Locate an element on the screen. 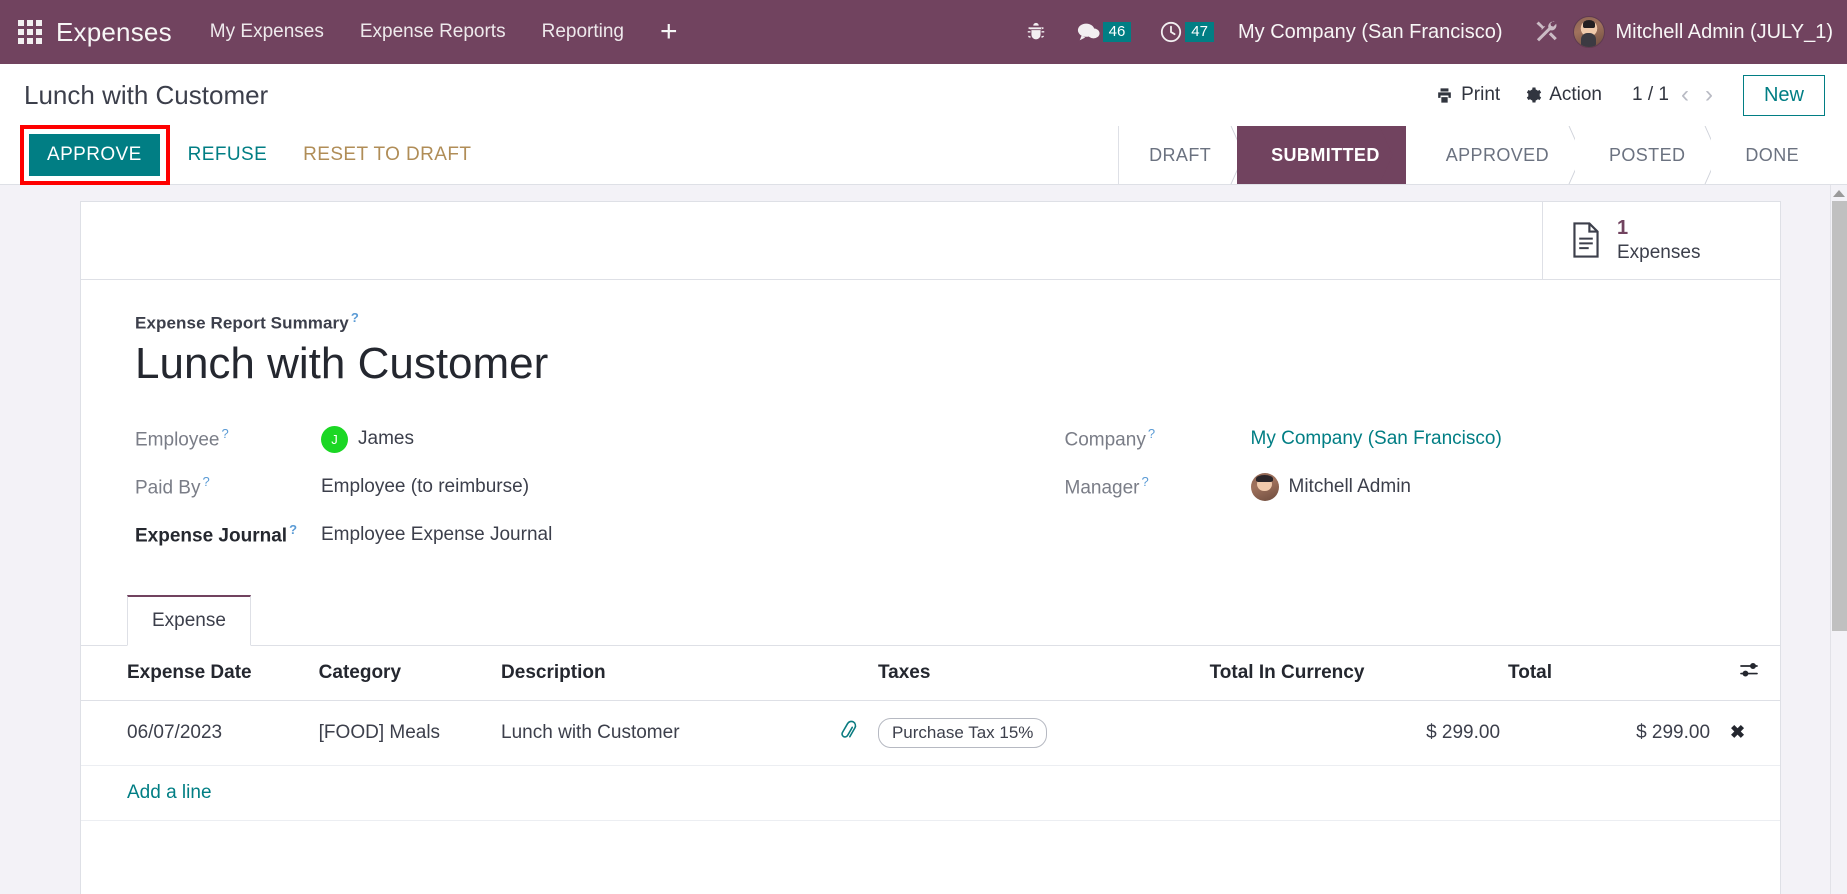 Image resolution: width=1847 pixels, height=894 pixels. cell-category: [FOOD] Meals is located at coordinates (410, 733).